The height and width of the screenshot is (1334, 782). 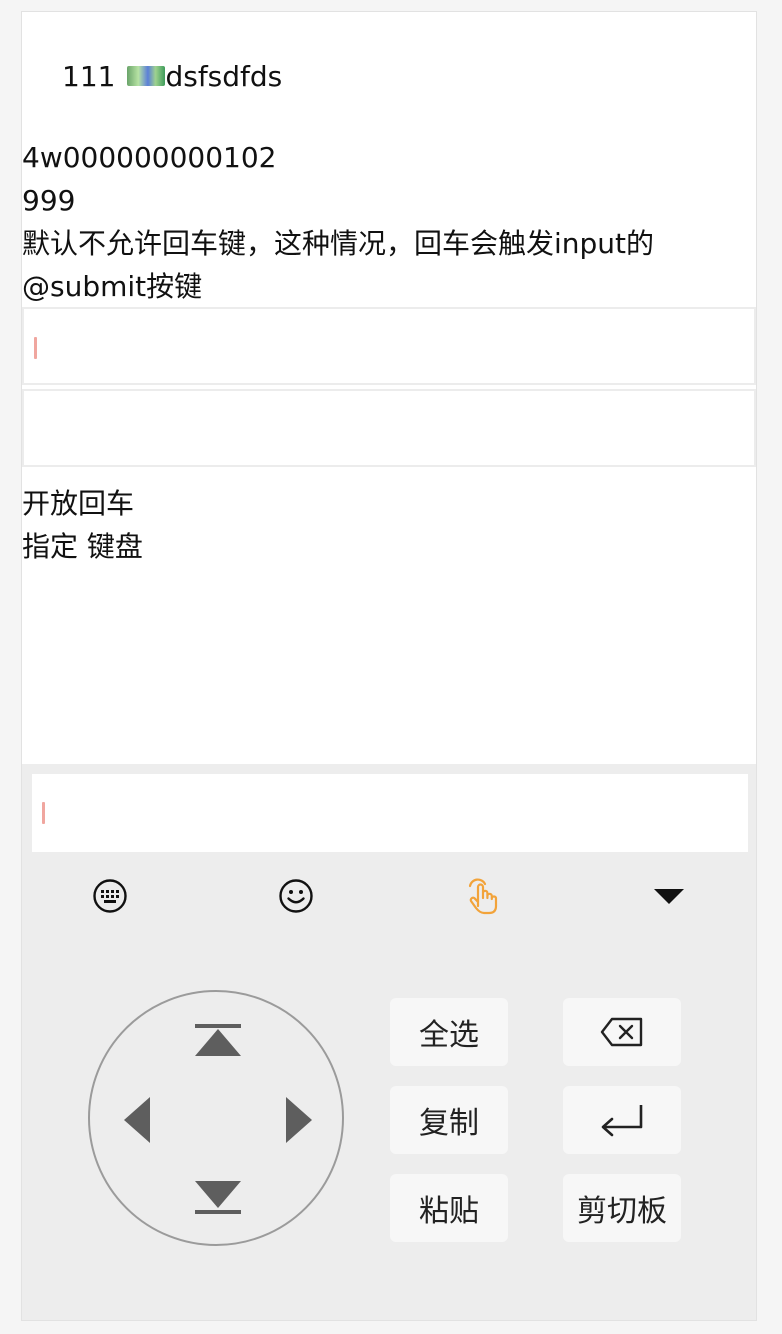 I want to click on move-top-icon, so click(x=218, y=1043).